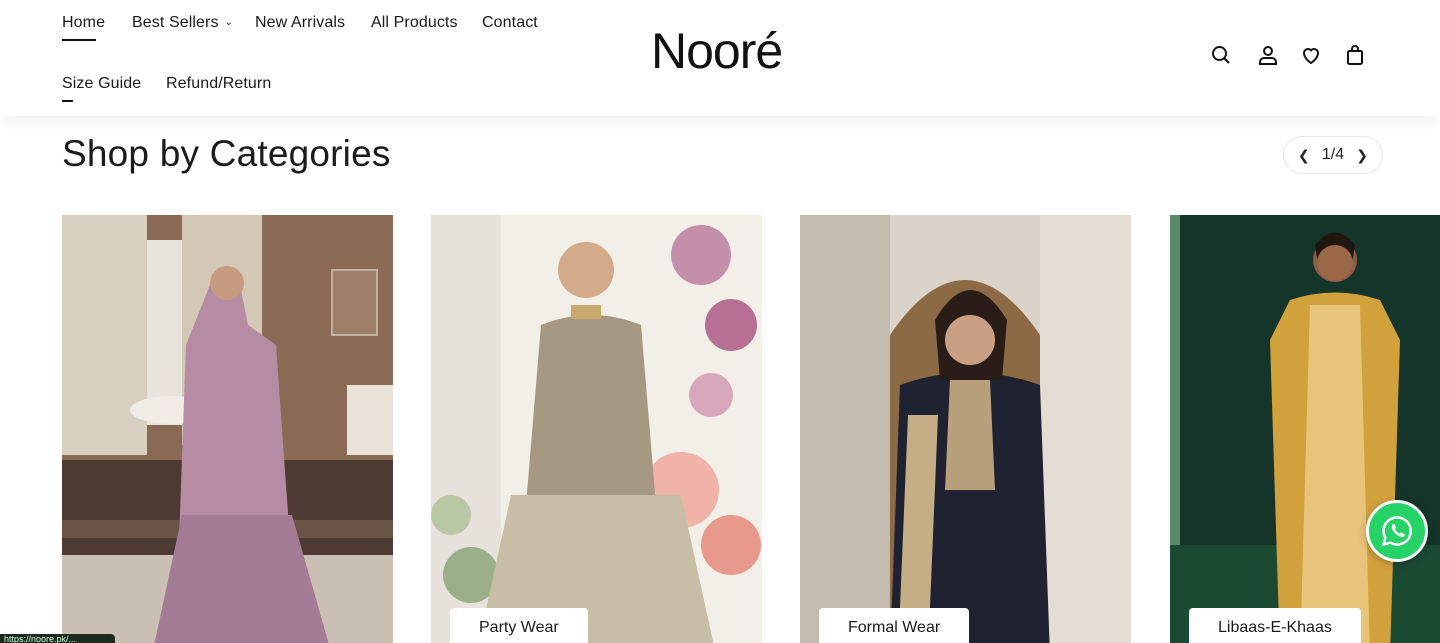 The height and width of the screenshot is (643, 1440). What do you see at coordinates (101, 88) in the screenshot?
I see `nav-size-guide: Size Guide` at bounding box center [101, 88].